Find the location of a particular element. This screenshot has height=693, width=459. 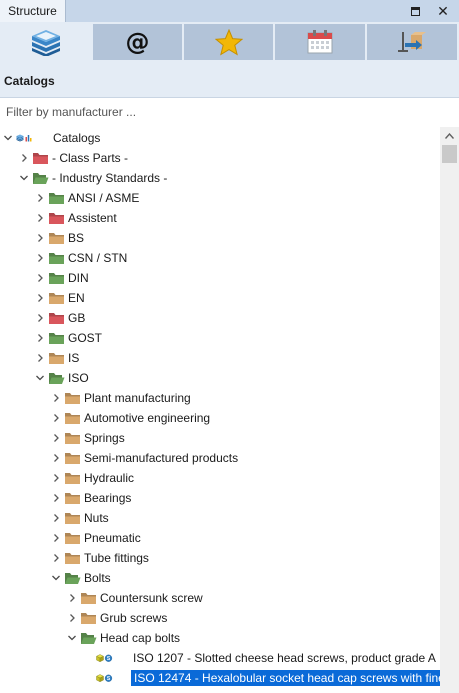

favorites-view-button is located at coordinates (228, 42).